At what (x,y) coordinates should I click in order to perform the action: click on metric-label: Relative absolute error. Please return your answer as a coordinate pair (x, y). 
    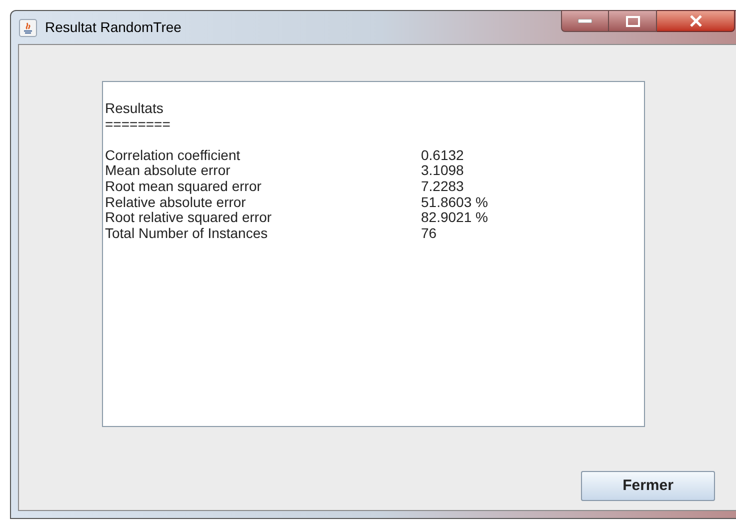
    Looking at the image, I should click on (176, 202).